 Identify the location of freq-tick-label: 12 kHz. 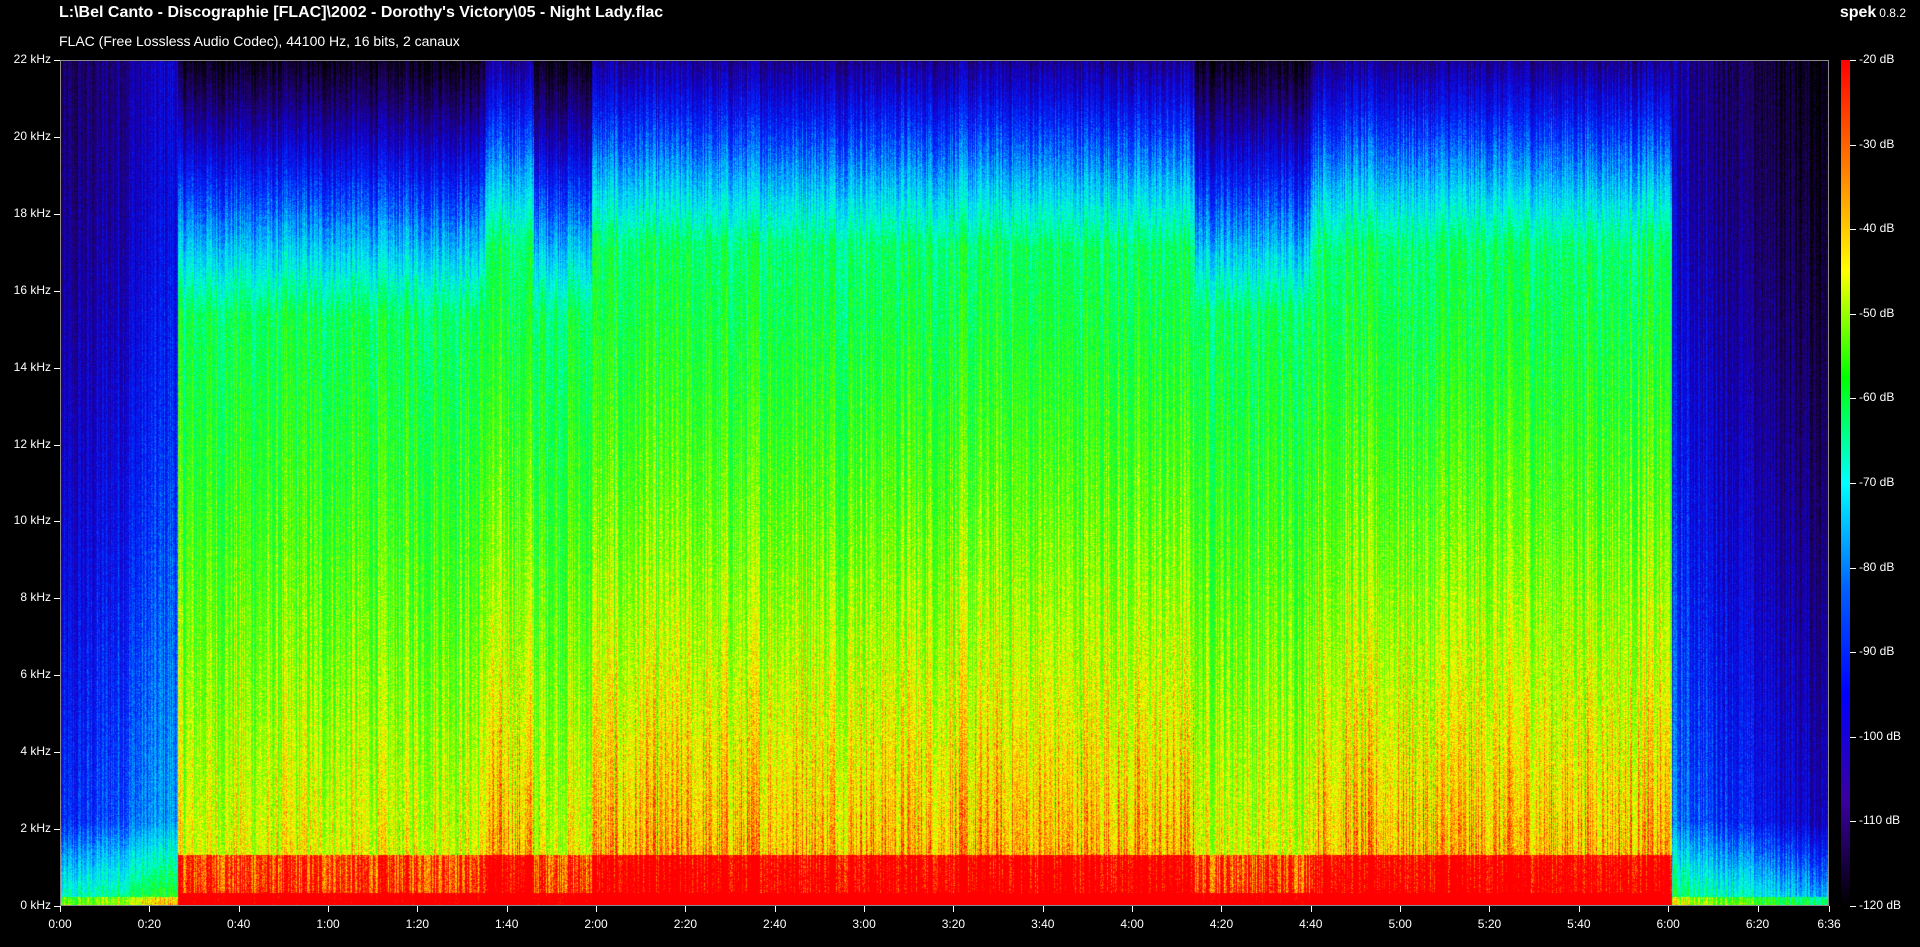
(32, 443).